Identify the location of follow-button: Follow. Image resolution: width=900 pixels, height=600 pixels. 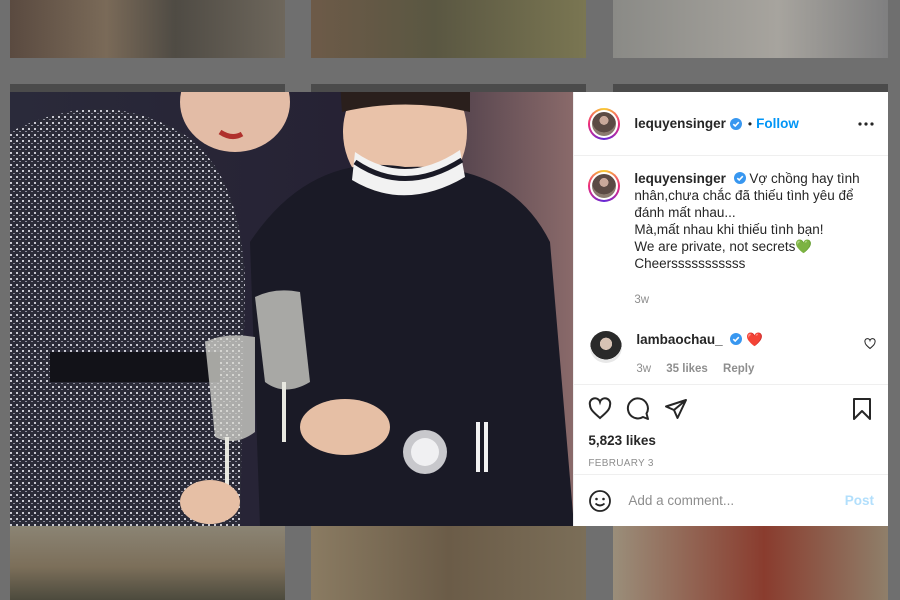
(777, 123).